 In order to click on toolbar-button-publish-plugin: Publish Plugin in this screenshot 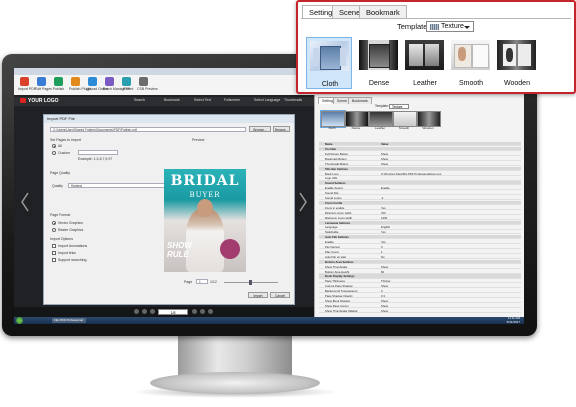, I will do `click(80, 85)`.